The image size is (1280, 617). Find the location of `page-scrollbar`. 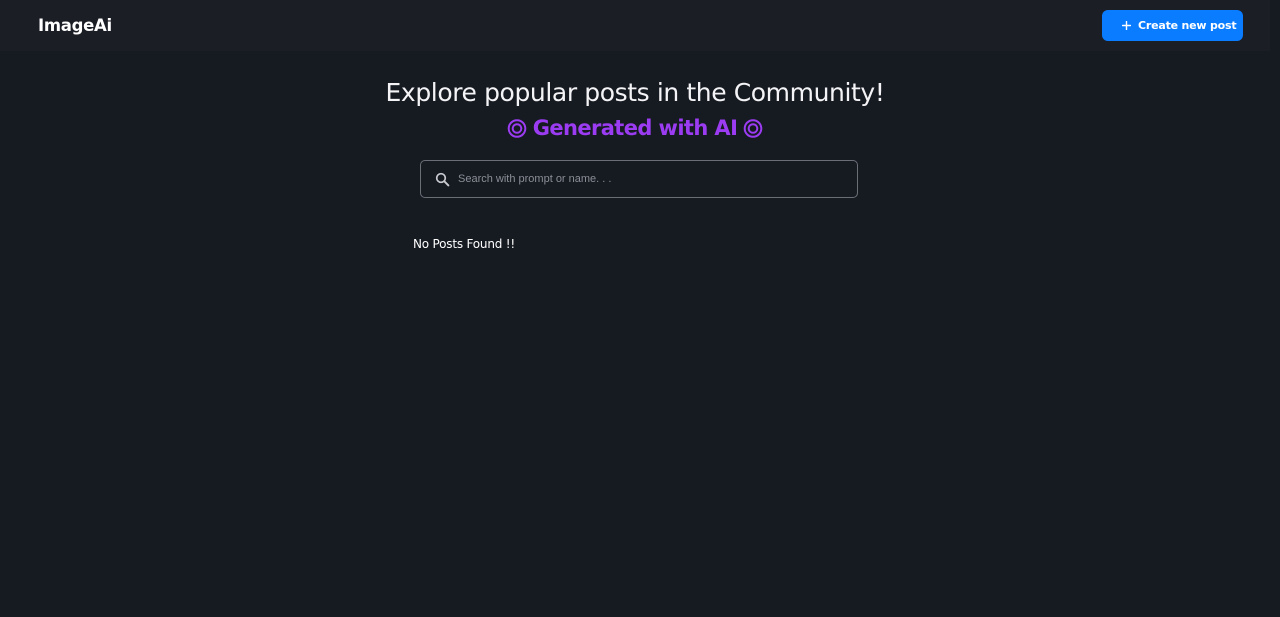

page-scrollbar is located at coordinates (1275, 308).